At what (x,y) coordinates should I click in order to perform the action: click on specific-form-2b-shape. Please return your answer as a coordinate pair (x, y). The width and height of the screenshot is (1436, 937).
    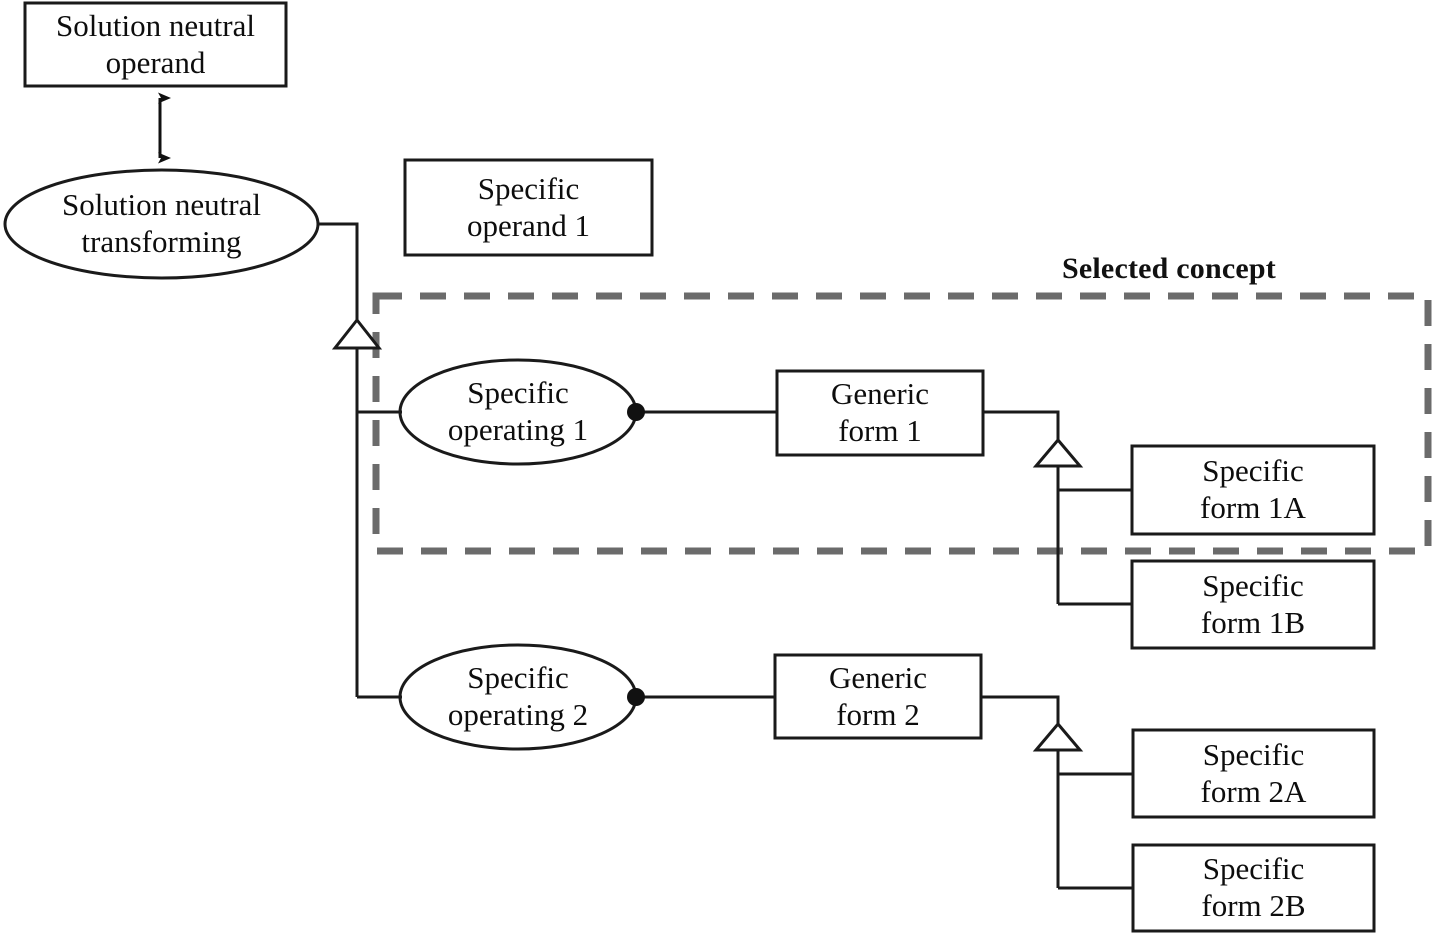
    Looking at the image, I should click on (1253, 888).